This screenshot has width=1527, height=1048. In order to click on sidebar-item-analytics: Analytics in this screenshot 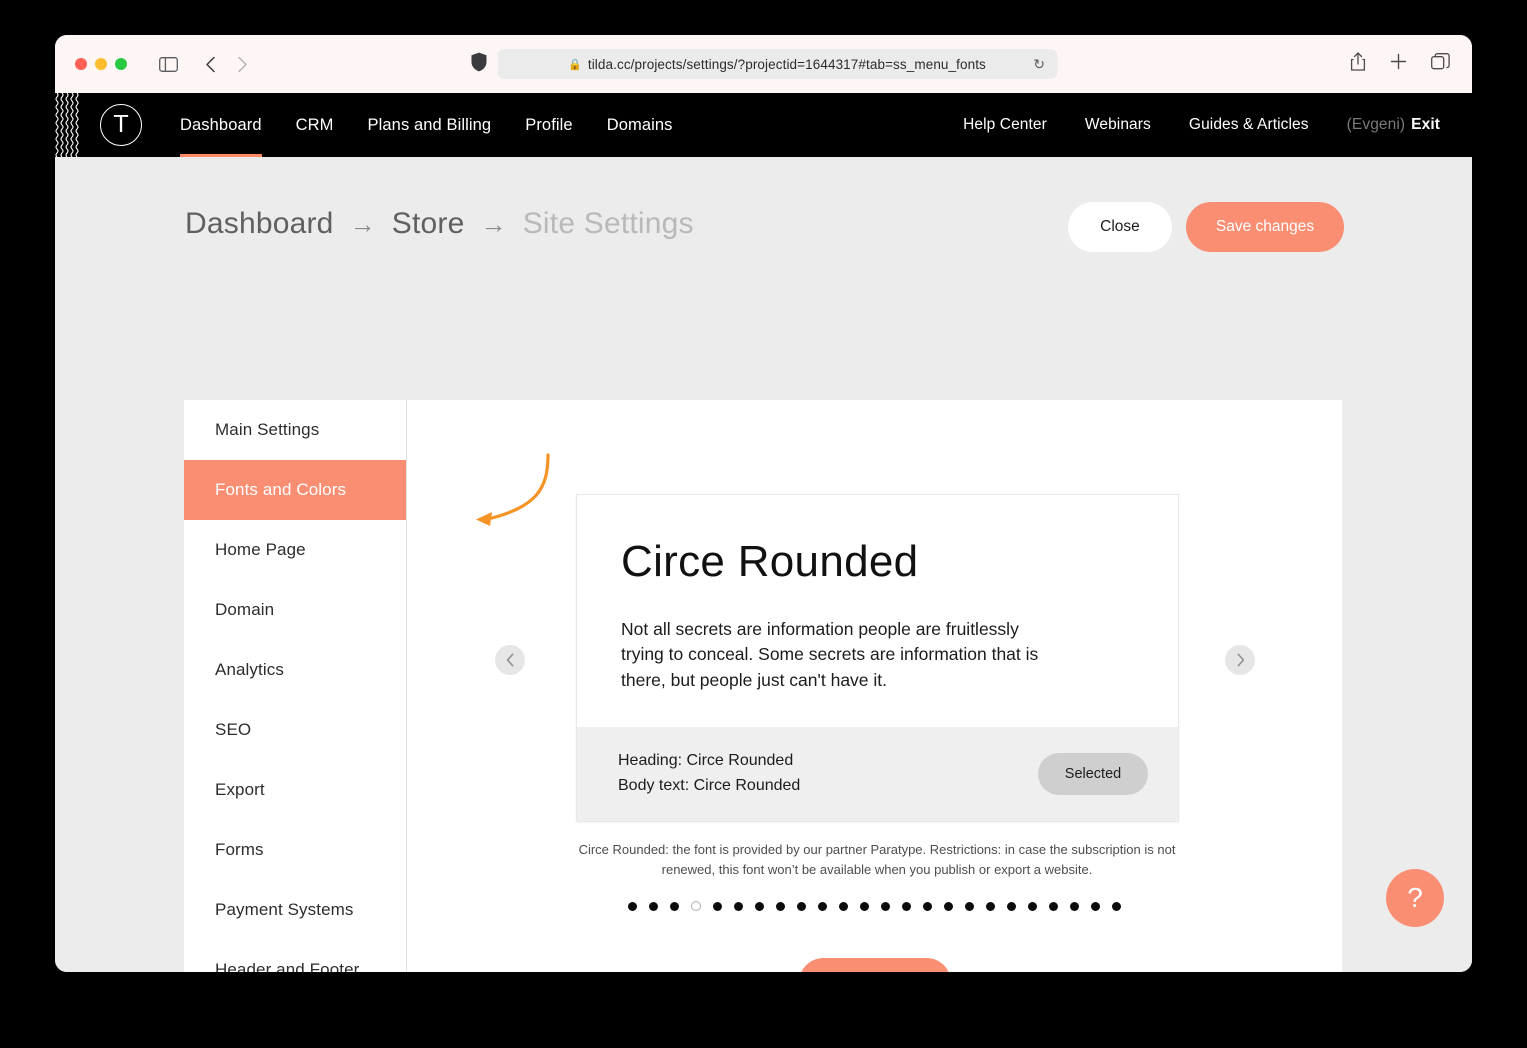, I will do `click(295, 670)`.